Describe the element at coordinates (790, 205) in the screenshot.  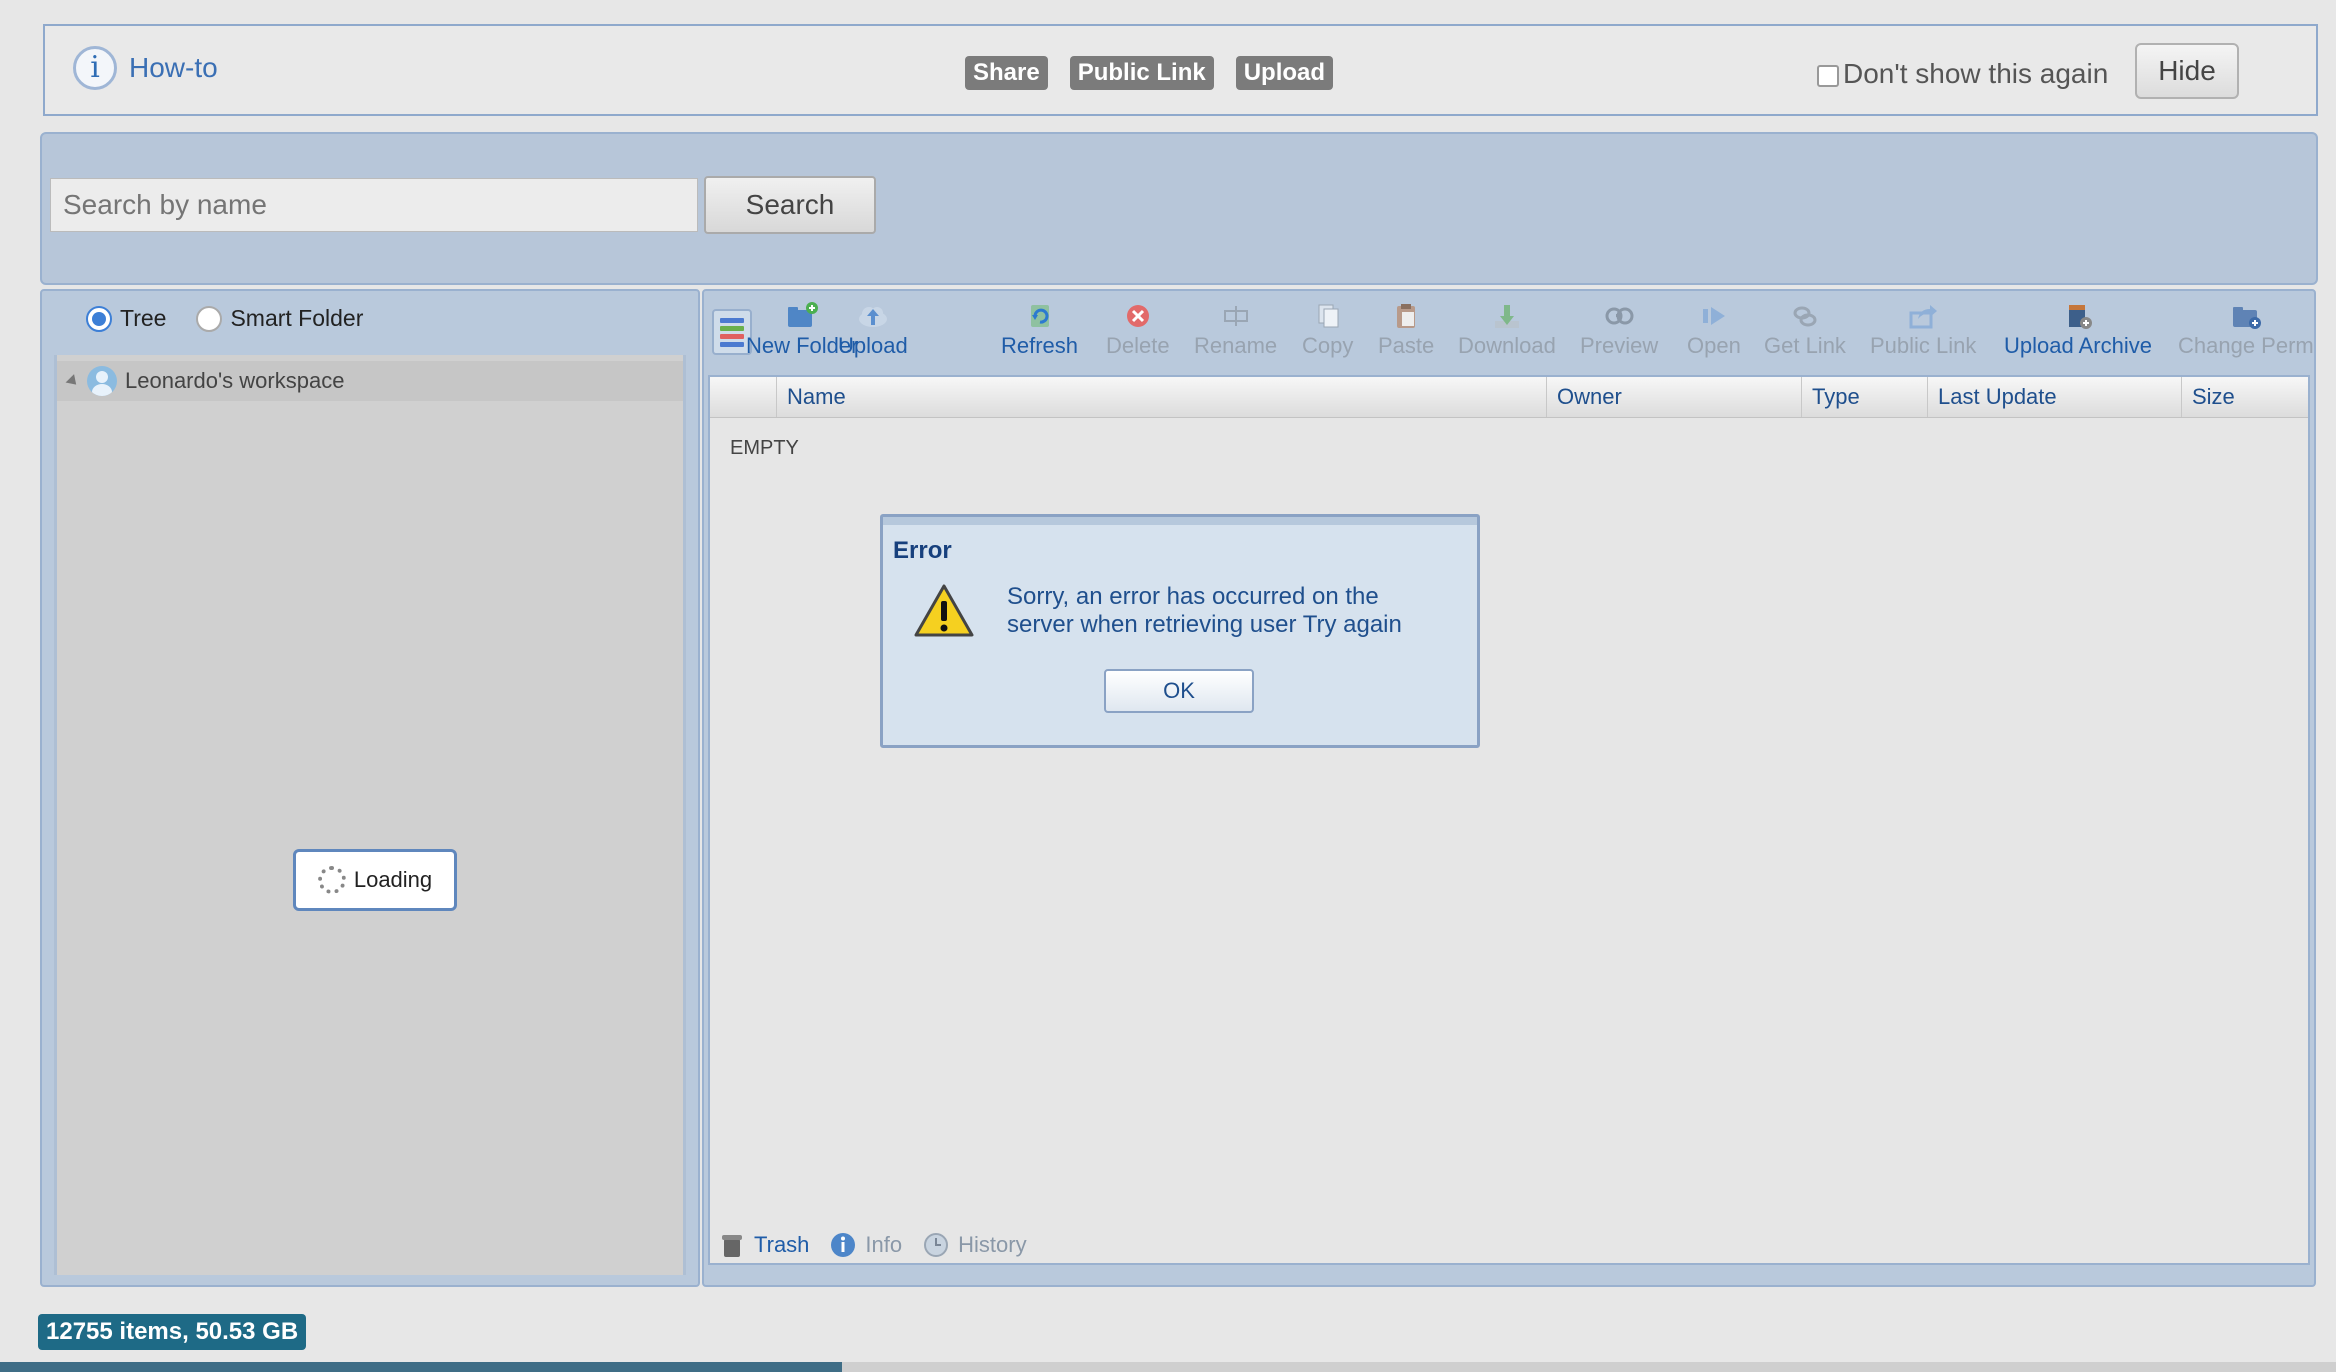
I see `search-button: Search` at that location.